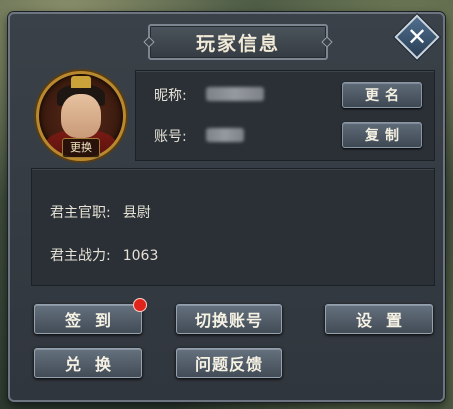 The image size is (453, 409). Describe the element at coordinates (80, 213) in the screenshot. I see `lord-rank-label: 君主官职:` at that location.